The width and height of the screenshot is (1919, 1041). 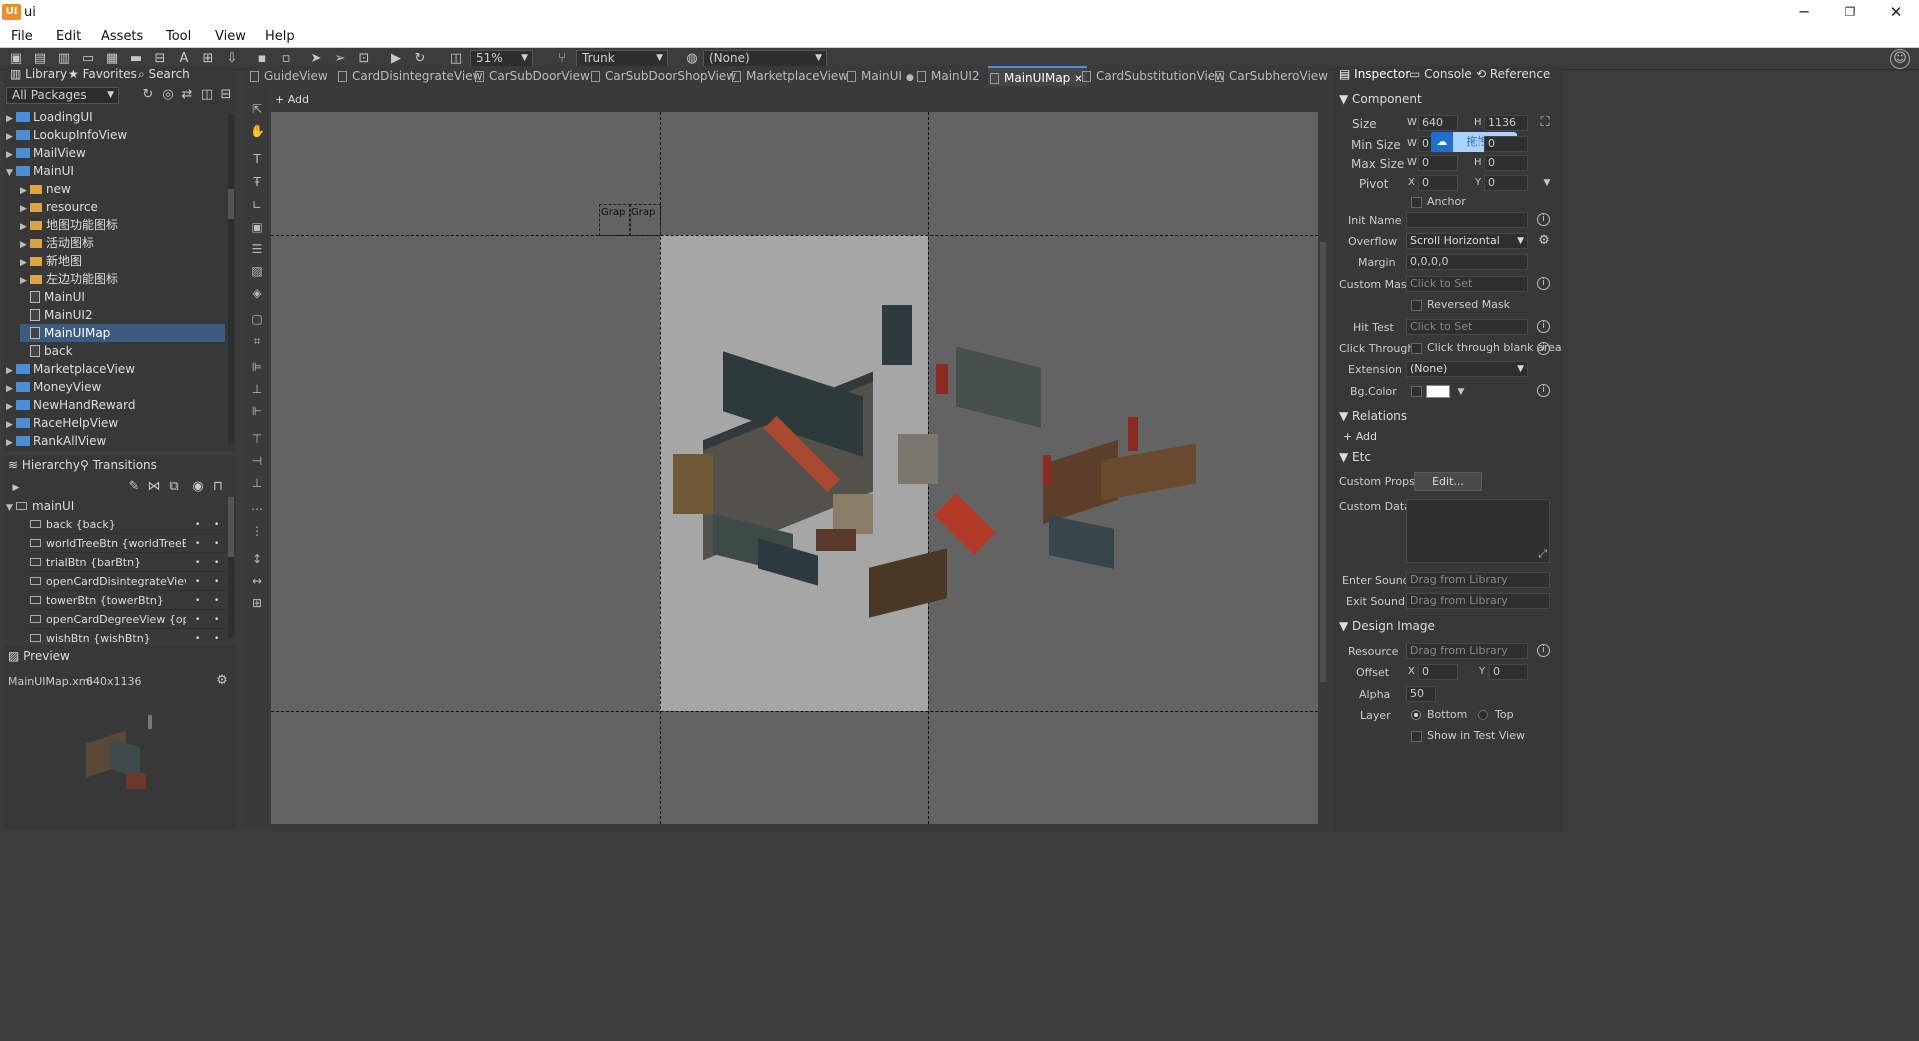 What do you see at coordinates (127, 601) in the screenshot?
I see `hierarchy-item: towerBtn {towerBtn} • •` at bounding box center [127, 601].